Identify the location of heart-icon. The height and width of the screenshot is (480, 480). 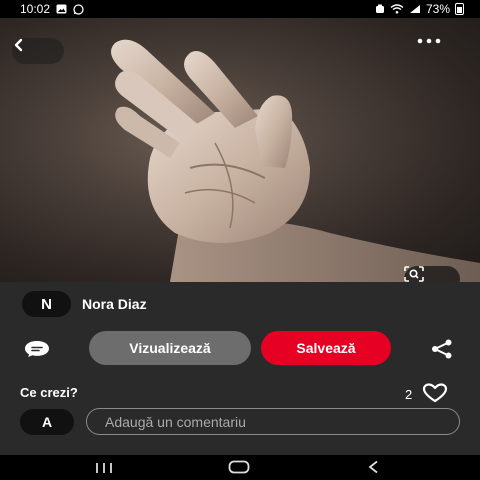
(435, 393).